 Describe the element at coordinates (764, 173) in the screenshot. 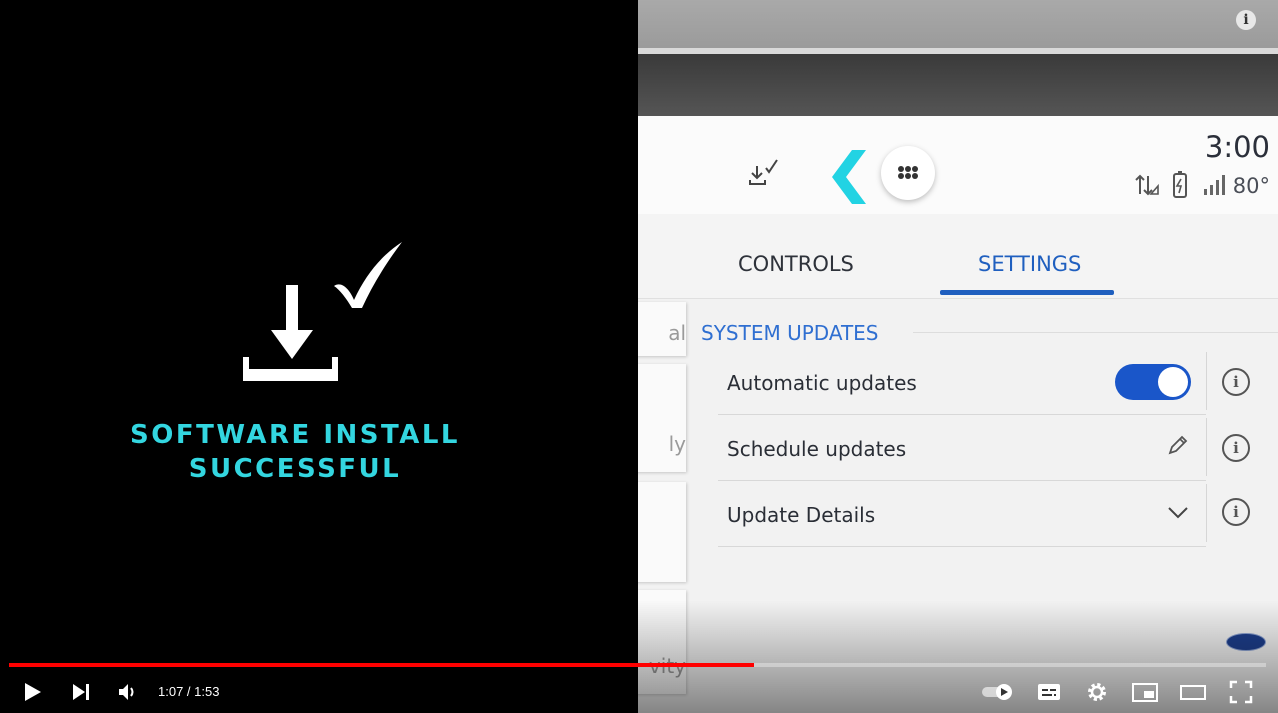

I see `download-check-icon` at that location.